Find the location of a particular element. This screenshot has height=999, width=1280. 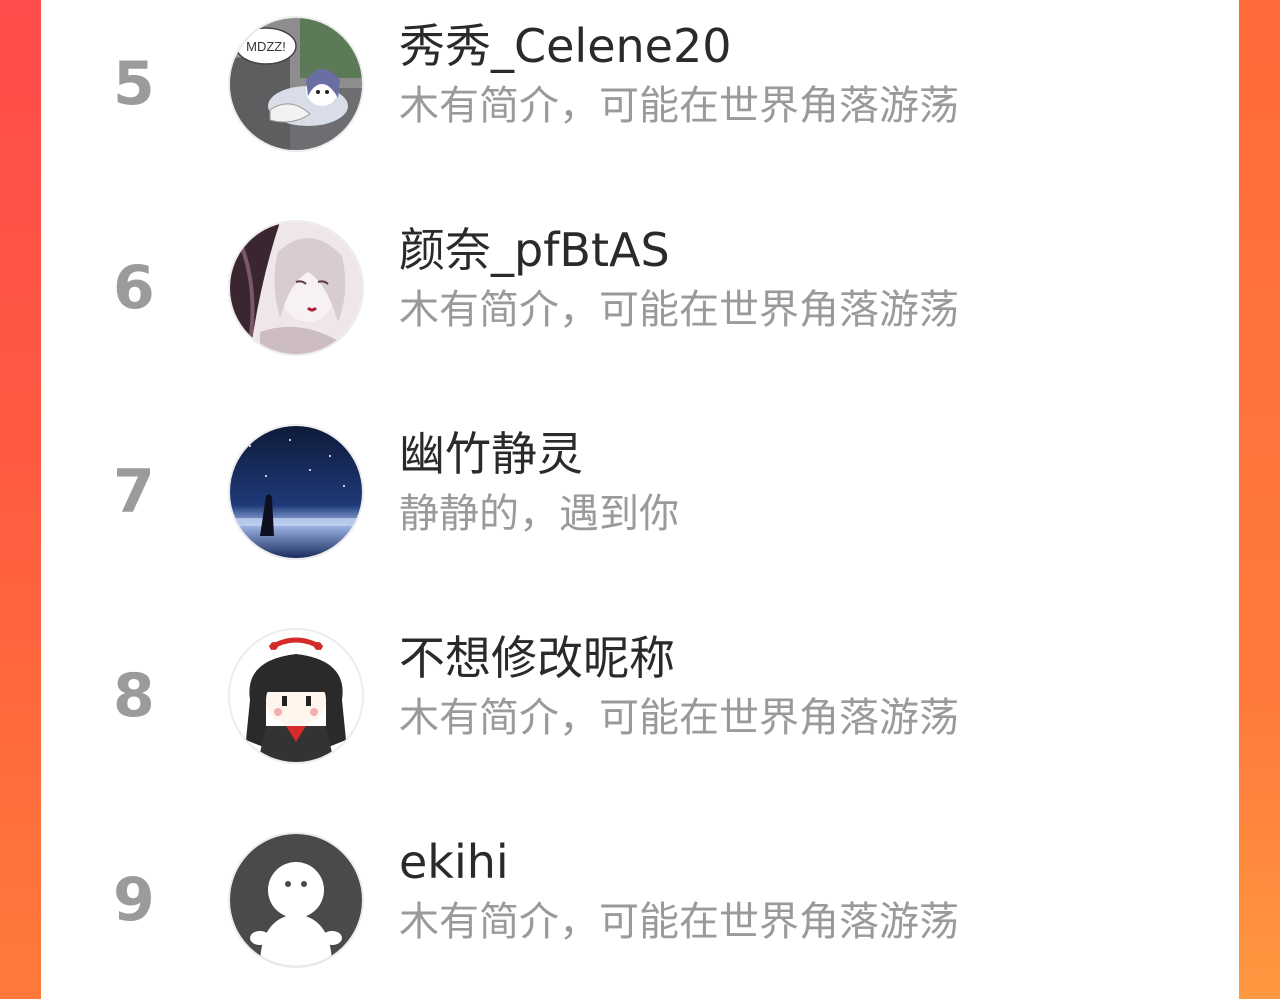

night-sky-silhouette-avatar-image is located at coordinates (296, 492).